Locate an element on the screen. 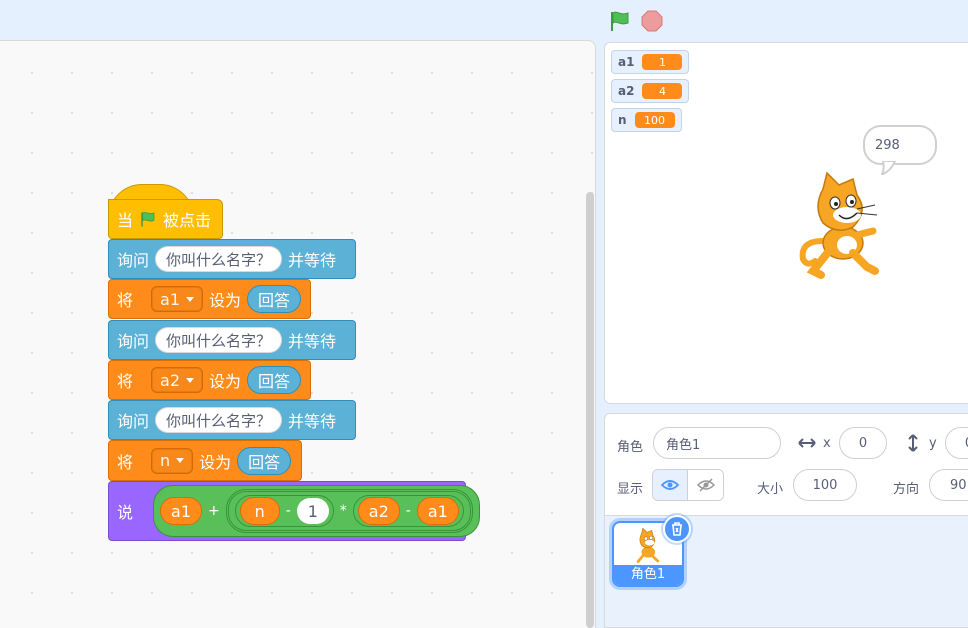 The image size is (968, 628). monitor-label: a1 is located at coordinates (626, 62).